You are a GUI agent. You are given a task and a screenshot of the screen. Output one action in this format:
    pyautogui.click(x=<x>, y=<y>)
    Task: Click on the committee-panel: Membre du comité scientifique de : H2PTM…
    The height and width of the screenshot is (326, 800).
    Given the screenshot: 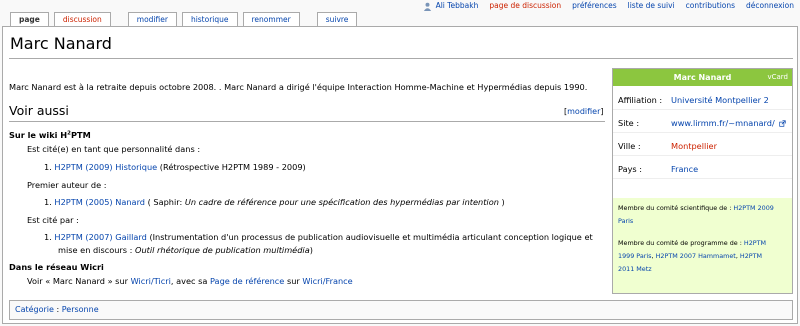 What is the action you would take?
    pyautogui.click(x=702, y=245)
    